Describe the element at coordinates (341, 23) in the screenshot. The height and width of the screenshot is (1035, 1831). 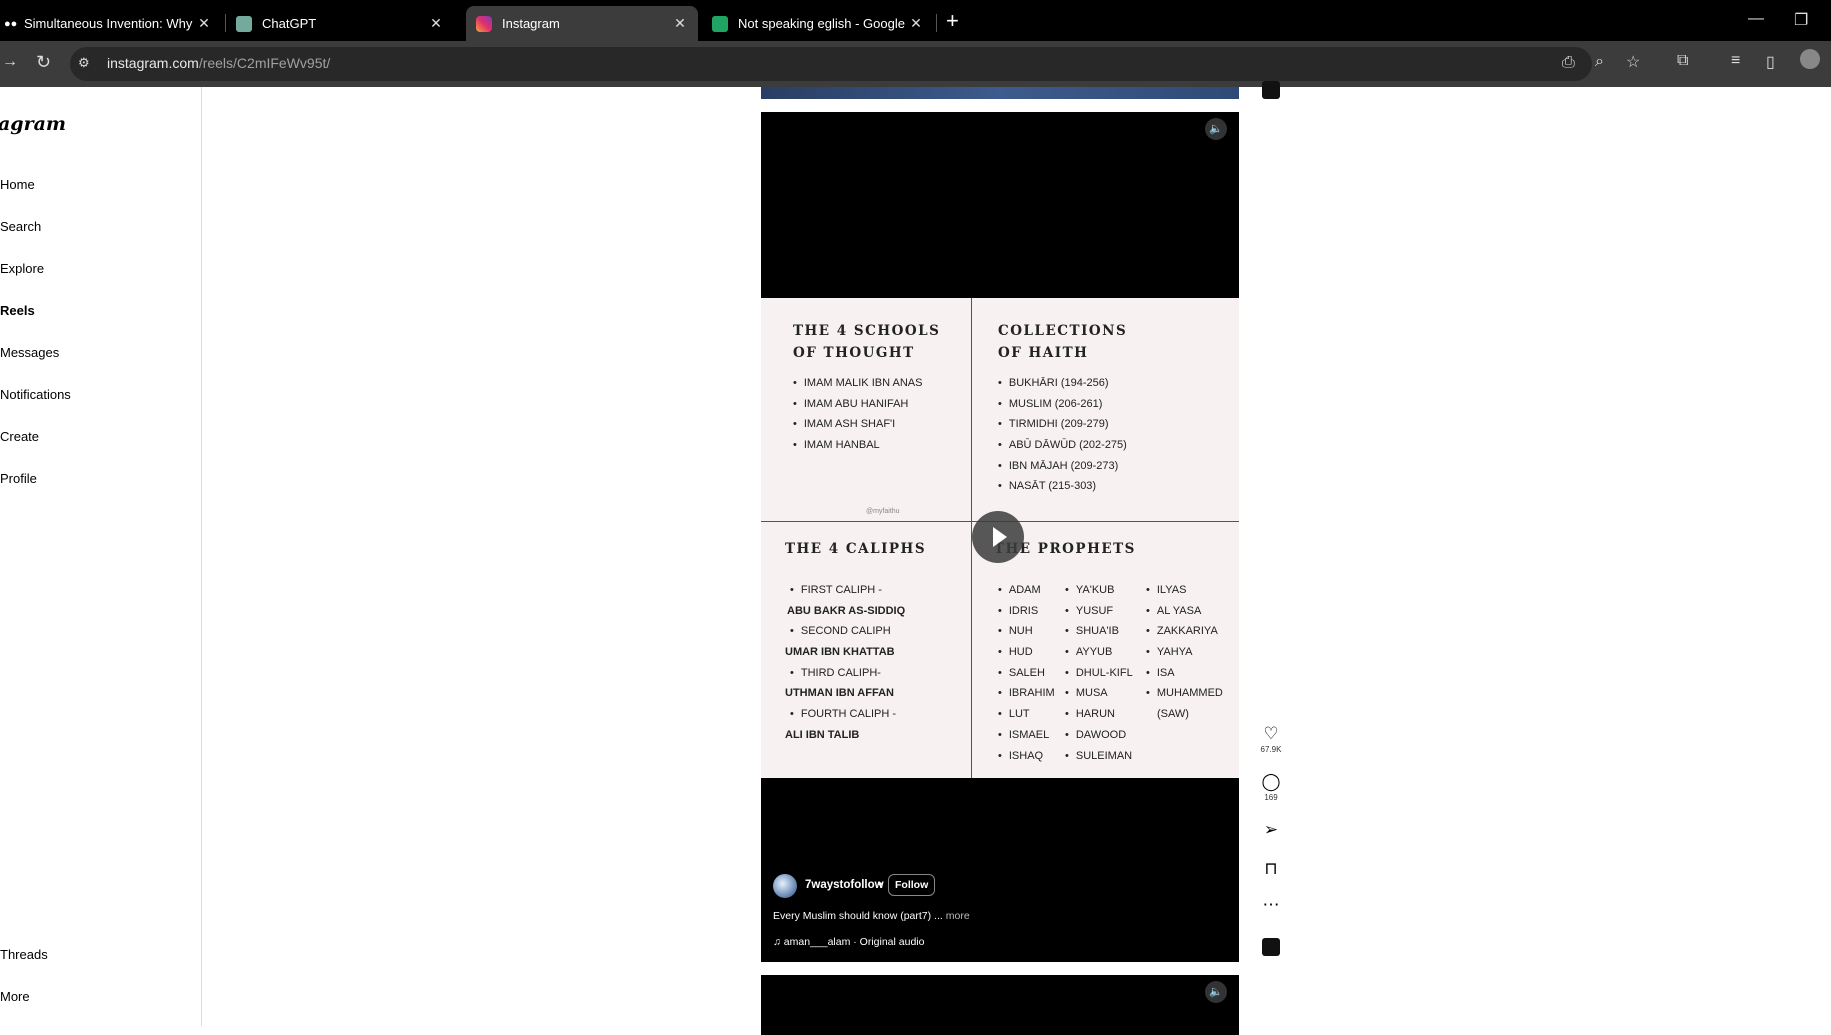
I see `tab-chatgpt: ChatGPT ✕` at that location.